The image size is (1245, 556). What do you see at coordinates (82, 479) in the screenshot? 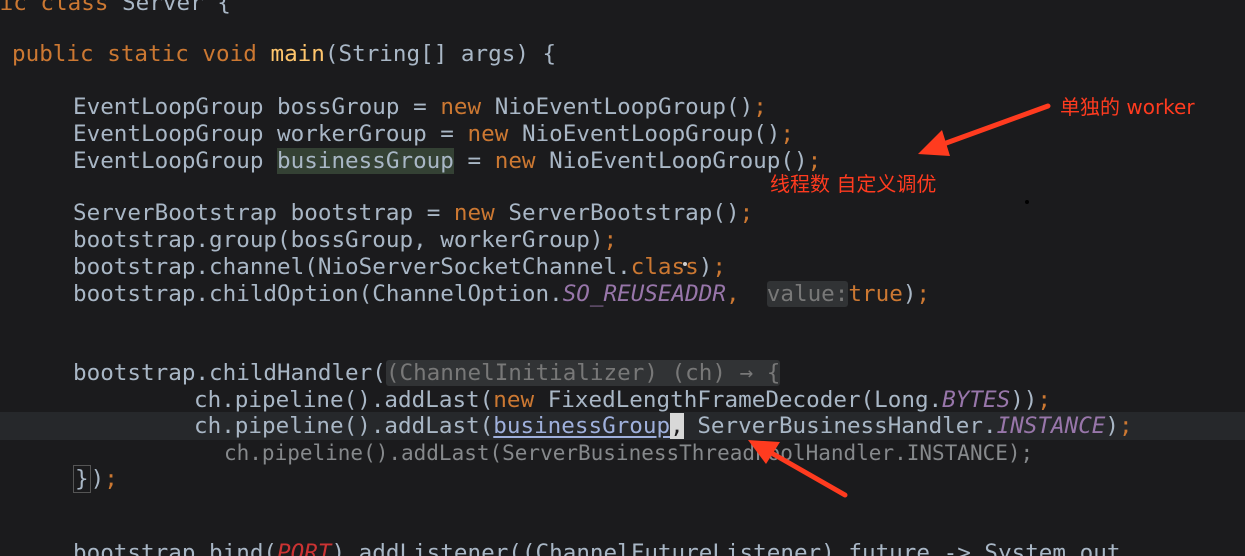
I see `matched-brace: }` at bounding box center [82, 479].